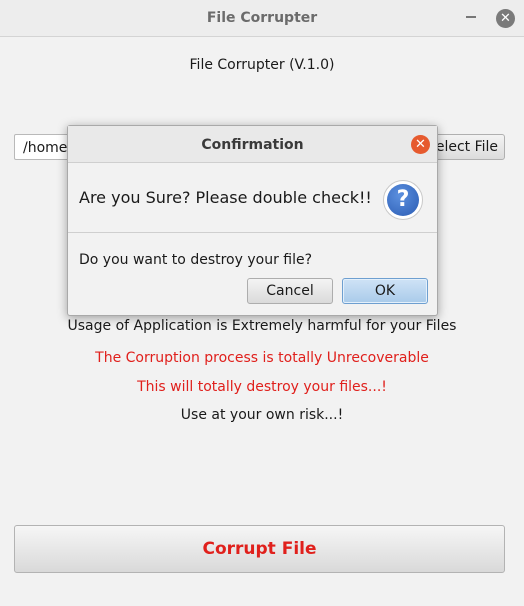  I want to click on cancel-button: Cancel, so click(290, 291).